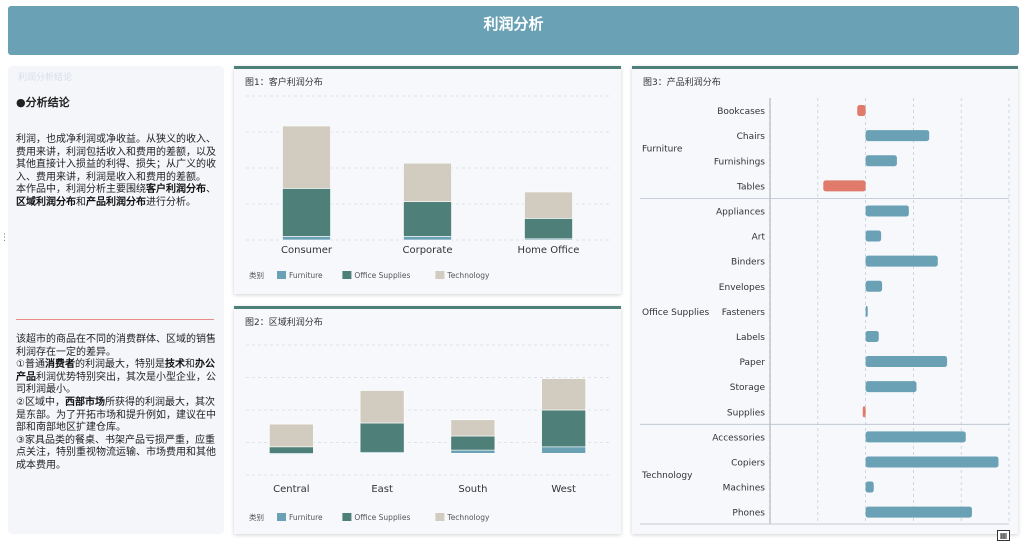  I want to click on category-label: Central, so click(291, 489).